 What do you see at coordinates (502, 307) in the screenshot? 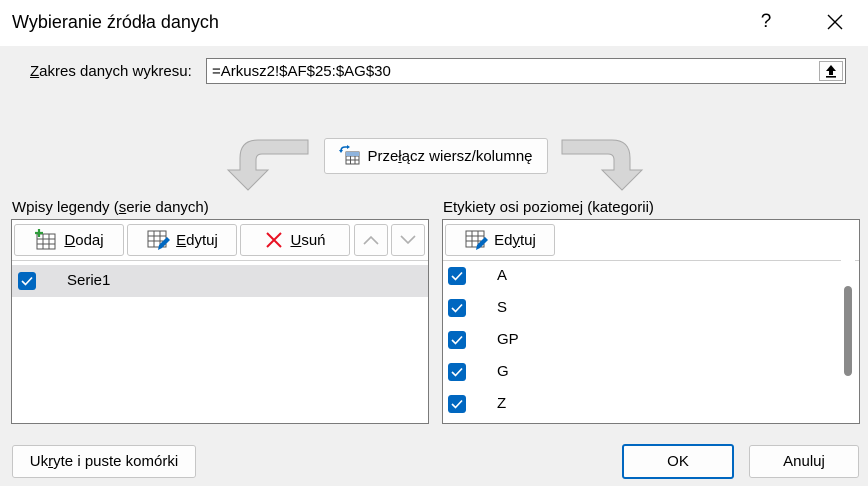
I see `axis-item-s-label: S` at bounding box center [502, 307].